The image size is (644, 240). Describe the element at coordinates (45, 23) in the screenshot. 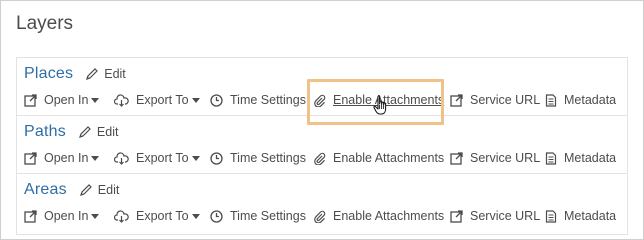

I see `page-title: Layers` at that location.